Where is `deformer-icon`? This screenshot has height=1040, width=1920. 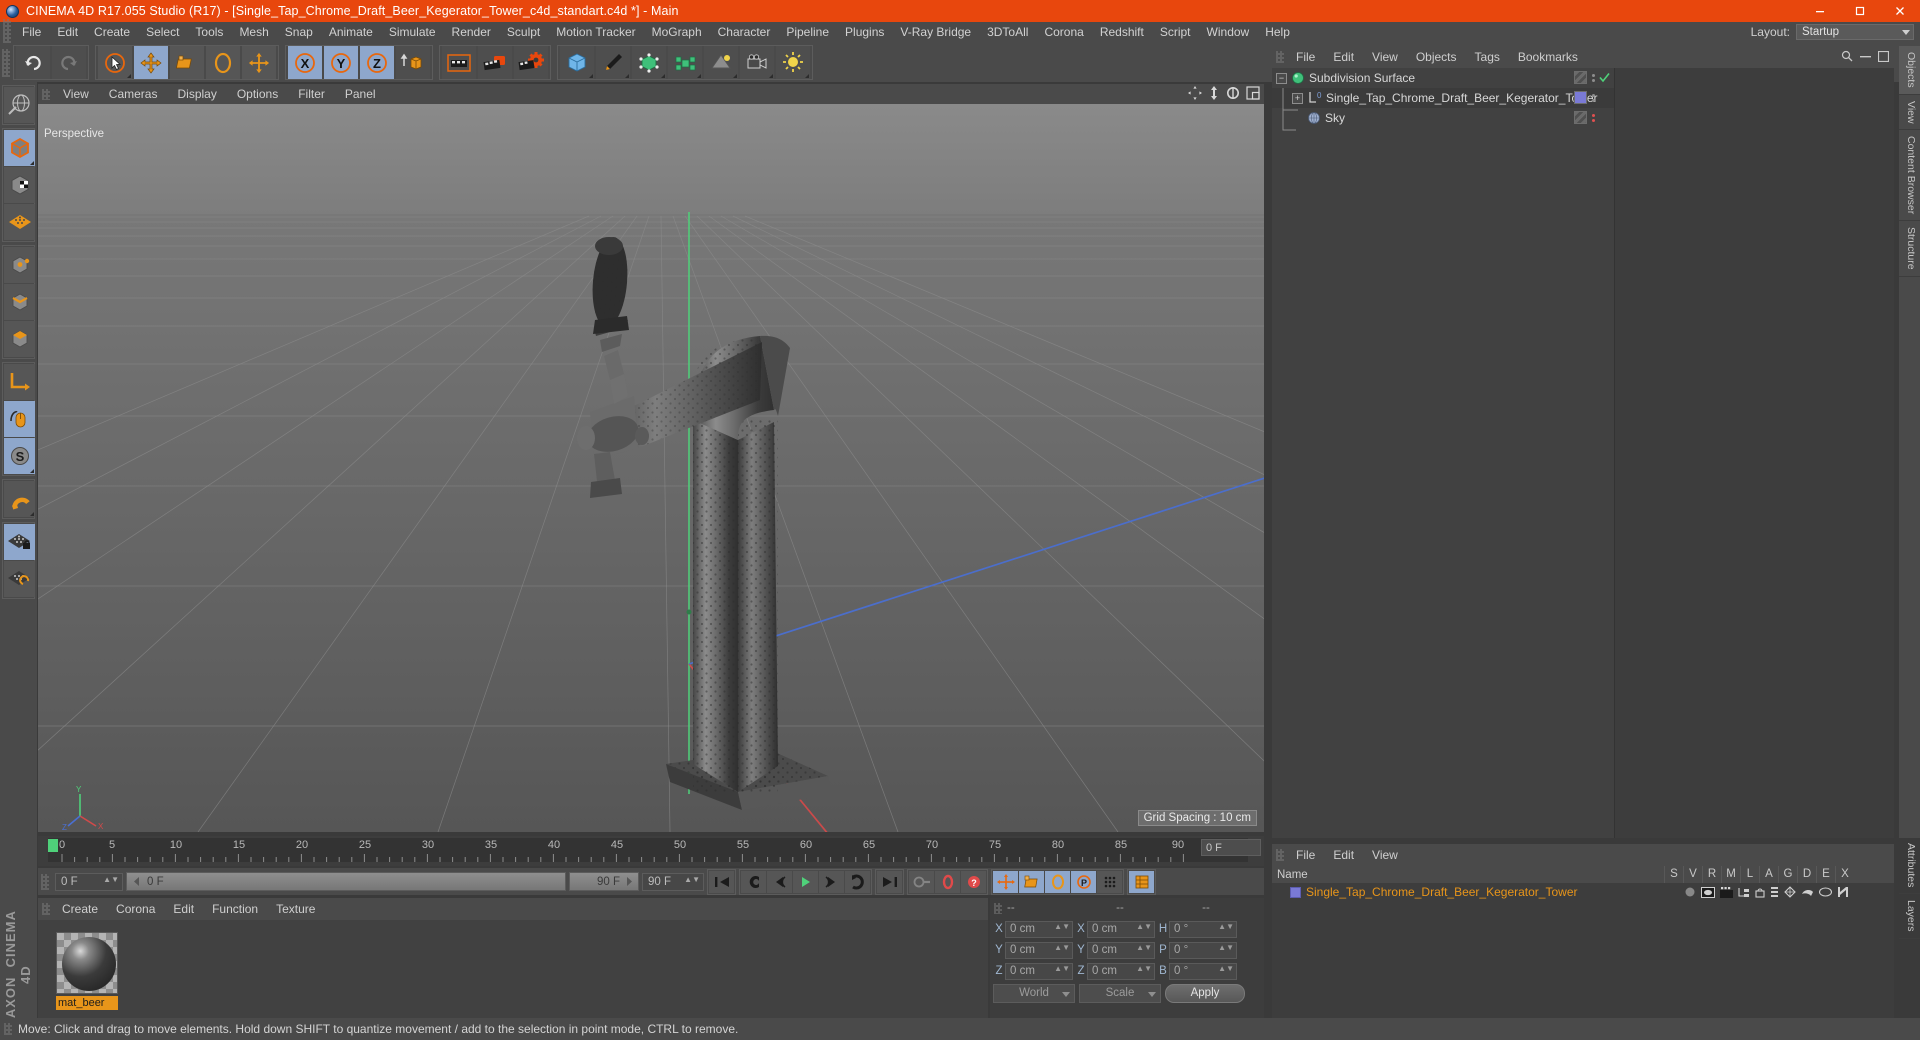 deformer-icon is located at coordinates (1807, 892).